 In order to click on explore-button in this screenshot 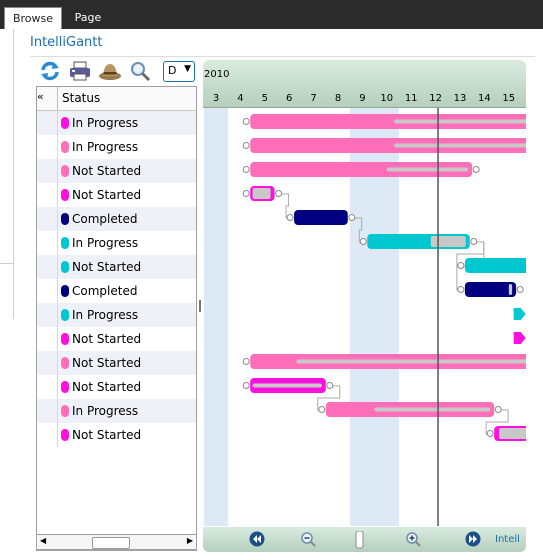, I will do `click(110, 71)`.